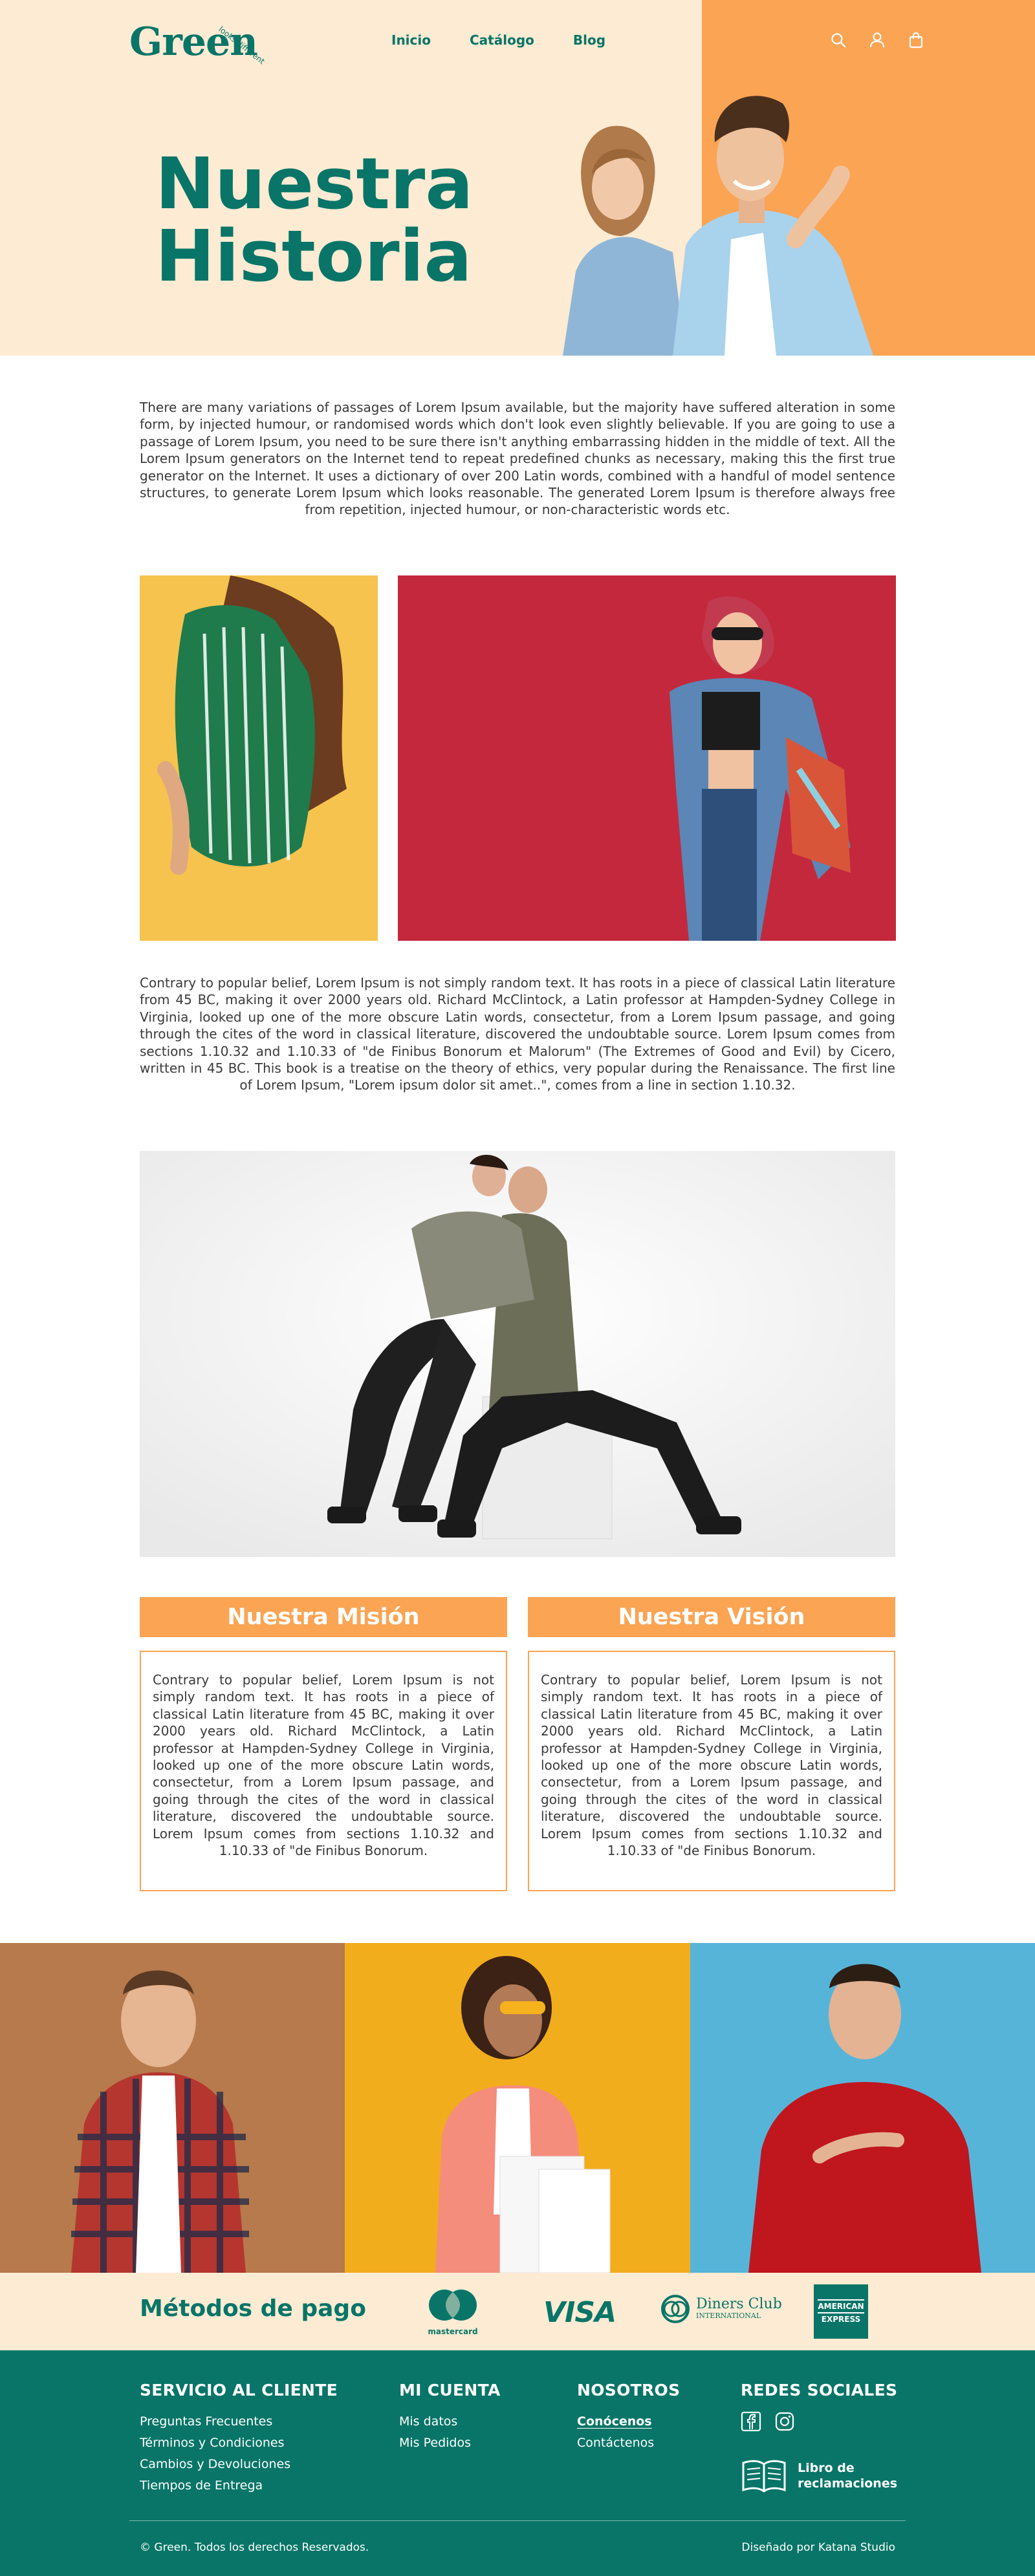  Describe the element at coordinates (728, 2316) in the screenshot. I see `diners-club-sub: INTERNATIONAL` at that location.